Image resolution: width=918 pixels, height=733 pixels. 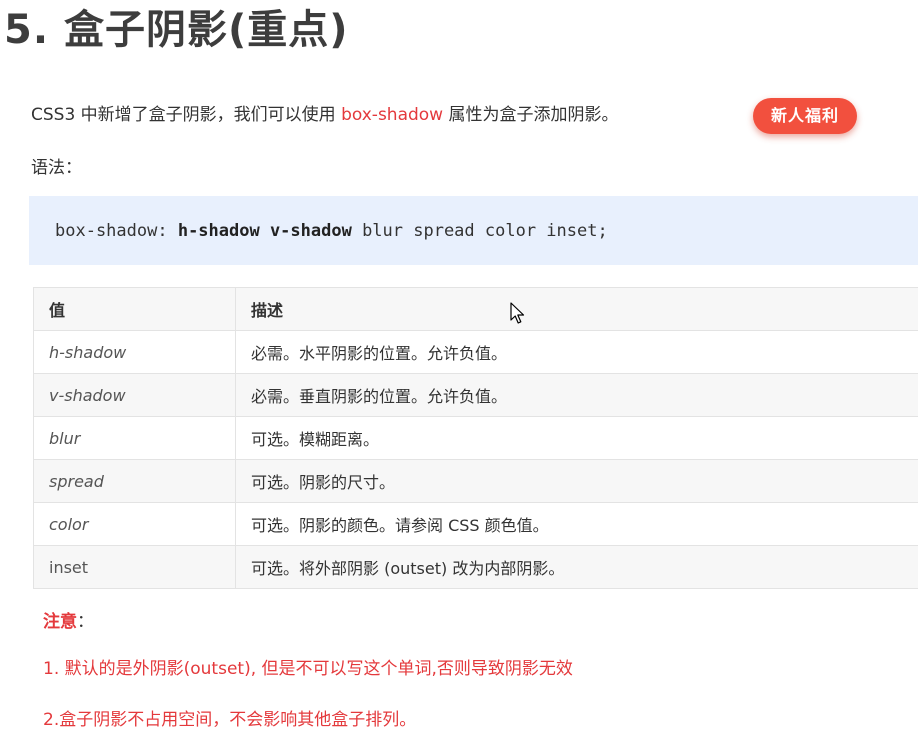 What do you see at coordinates (60, 622) in the screenshot?
I see `note-label-text: 注意` at bounding box center [60, 622].